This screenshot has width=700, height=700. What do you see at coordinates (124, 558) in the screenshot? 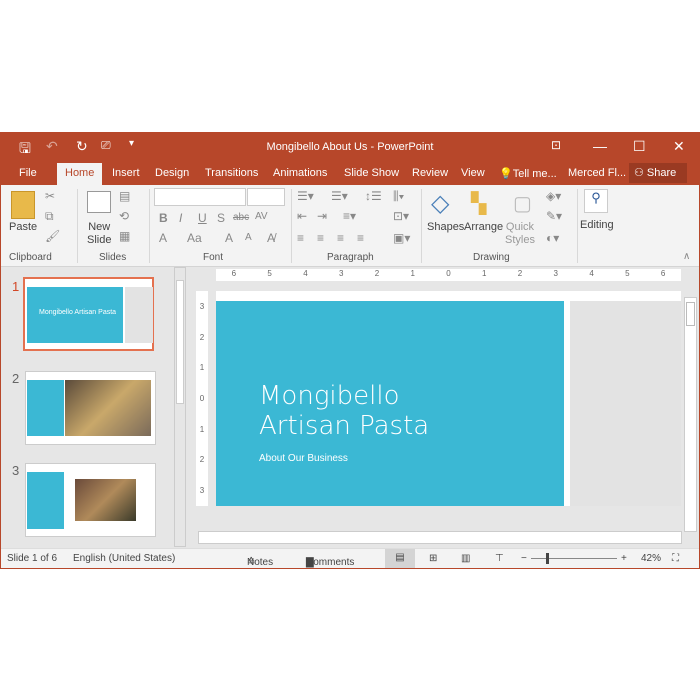
I see `language-indicator: English (United States)` at bounding box center [124, 558].